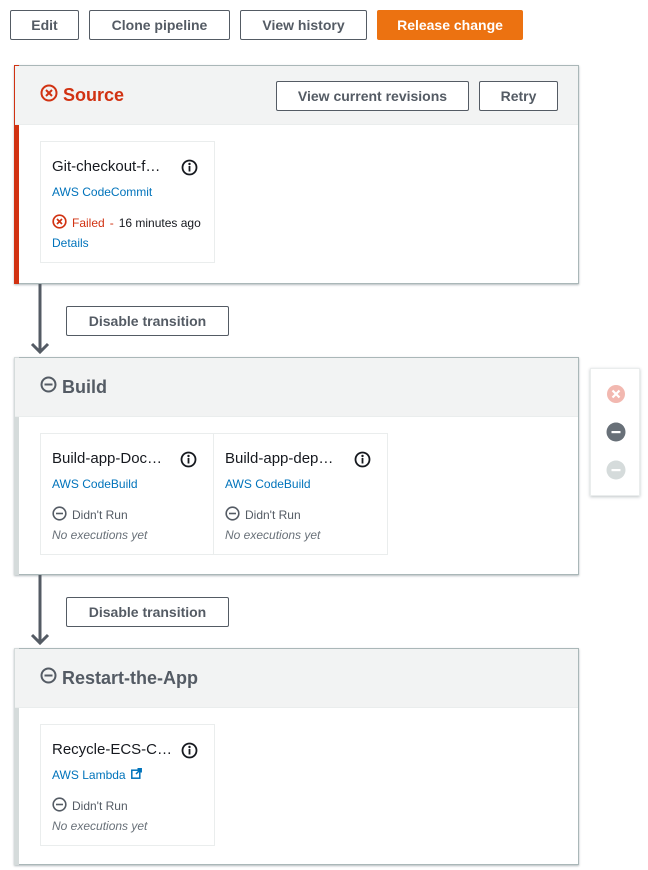  Describe the element at coordinates (303, 25) in the screenshot. I see `view-history-button: View history` at that location.